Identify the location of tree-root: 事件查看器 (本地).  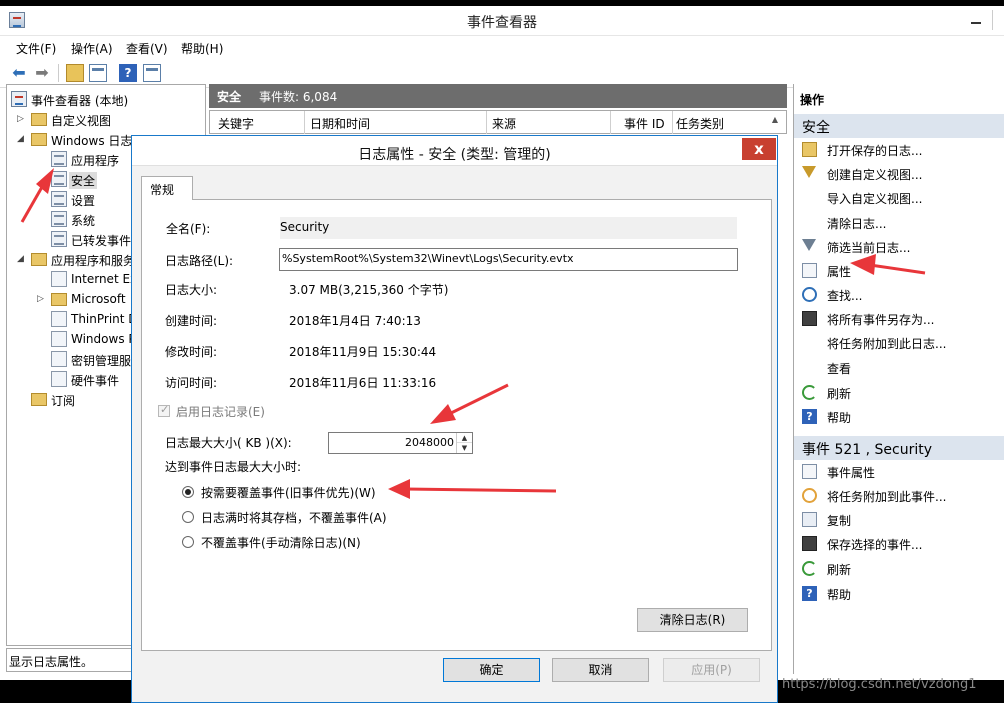
(106, 99).